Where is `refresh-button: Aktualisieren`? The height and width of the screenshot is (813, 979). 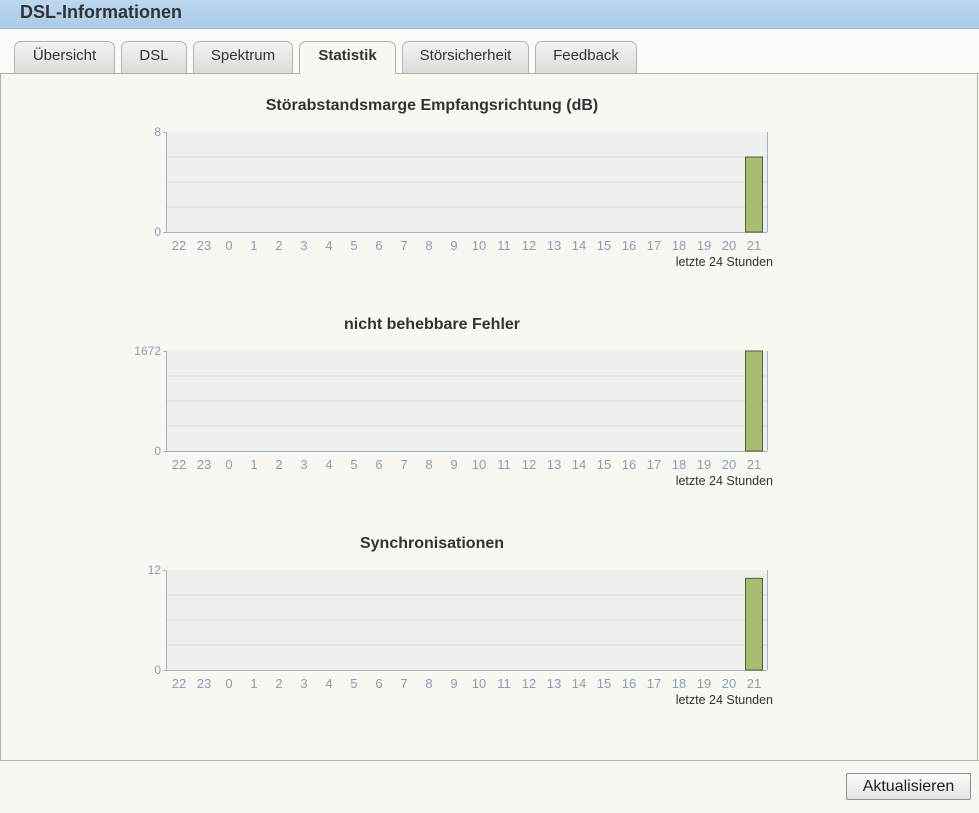 refresh-button: Aktualisieren is located at coordinates (908, 786).